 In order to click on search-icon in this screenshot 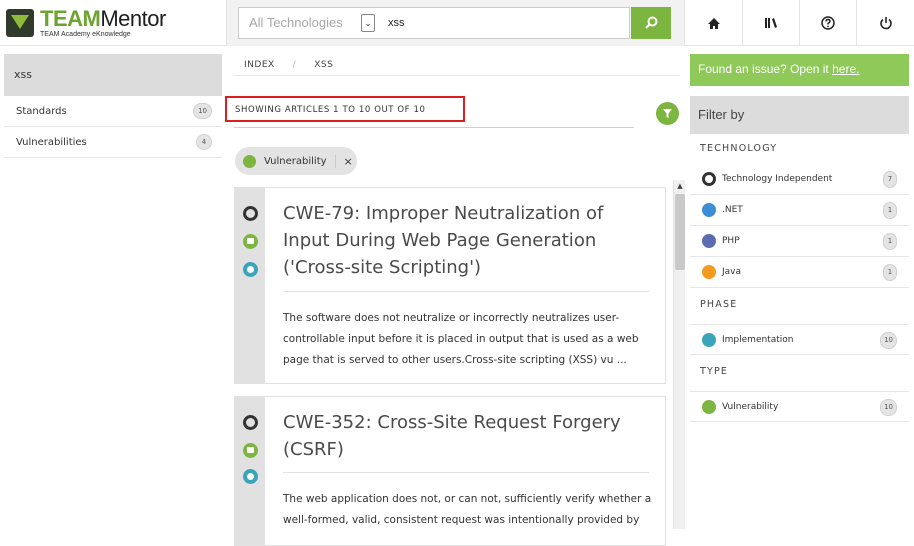, I will do `click(650, 22)`.